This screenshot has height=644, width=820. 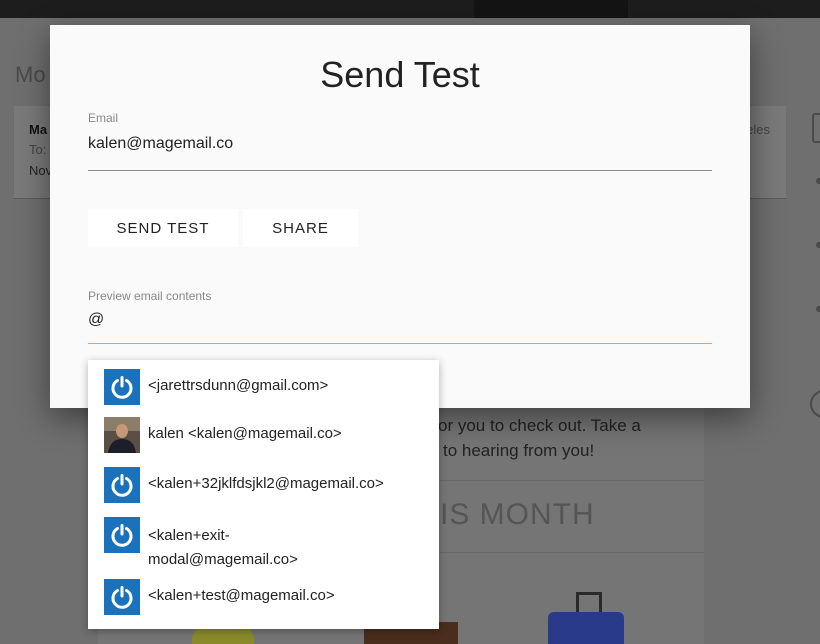 I want to click on autocomplete-item-text: <jarettrsdunn@gmail.com>, so click(x=238, y=385).